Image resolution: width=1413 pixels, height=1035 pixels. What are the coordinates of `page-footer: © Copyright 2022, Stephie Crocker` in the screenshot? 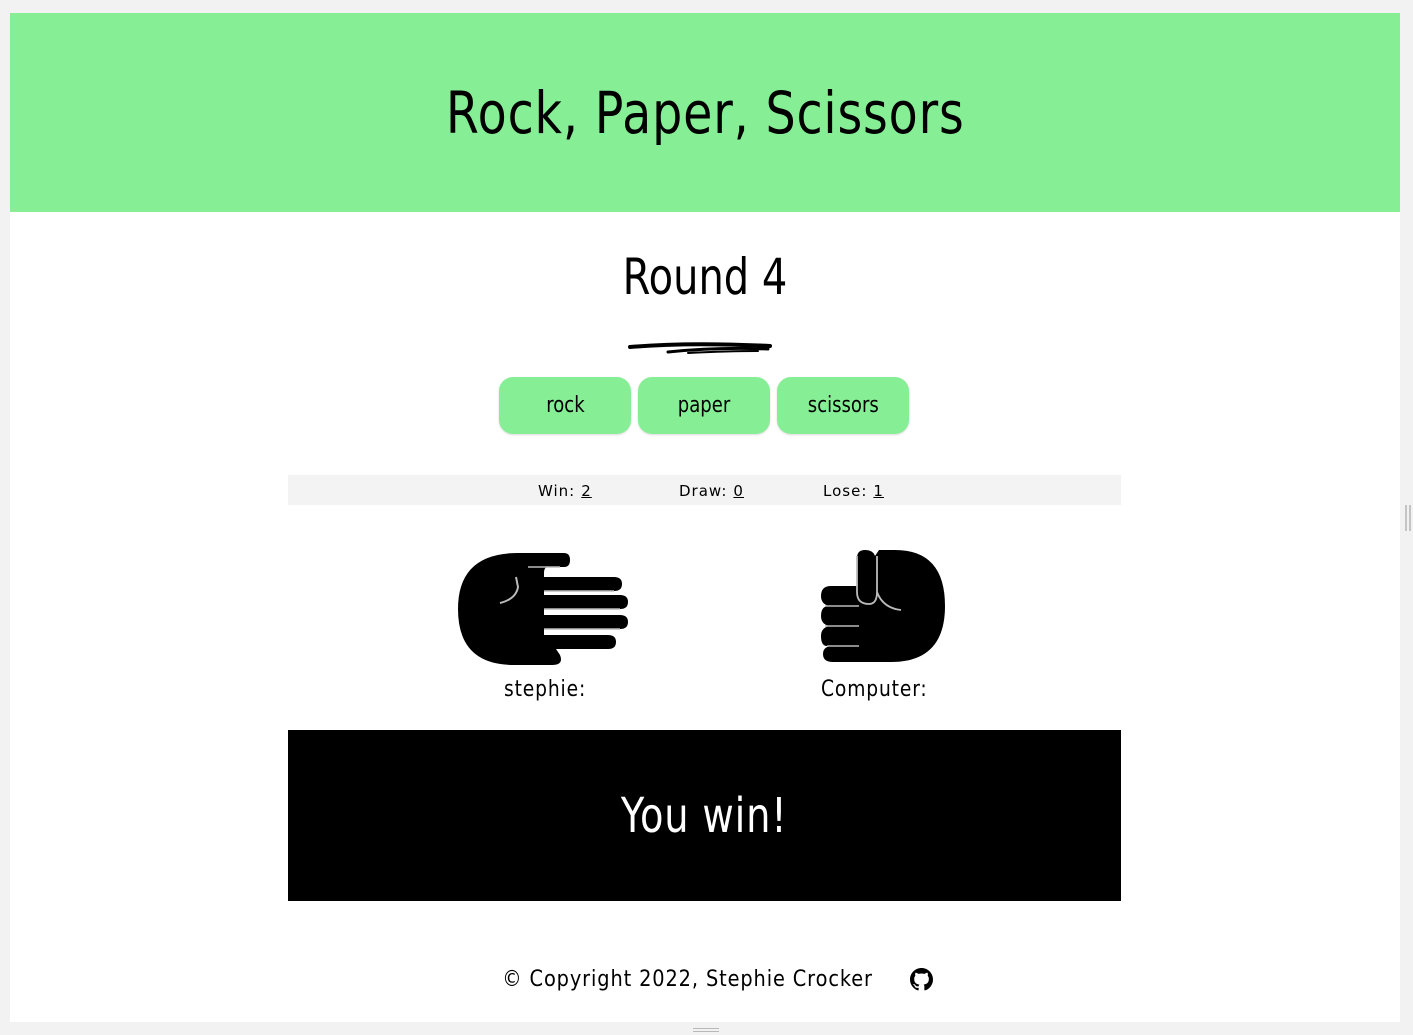 It's located at (705, 979).